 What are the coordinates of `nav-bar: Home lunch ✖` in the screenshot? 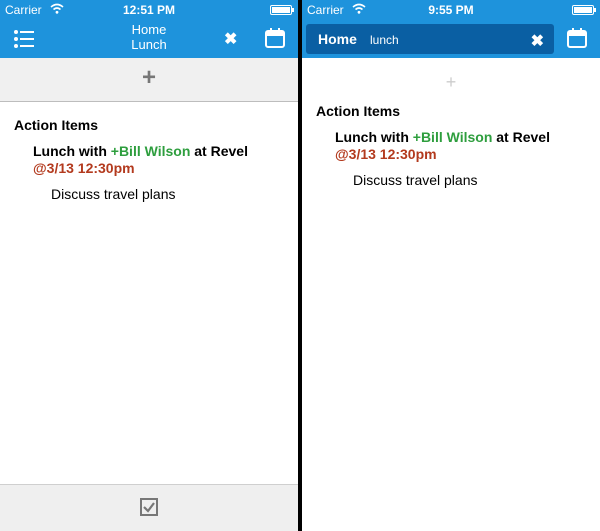 It's located at (451, 39).